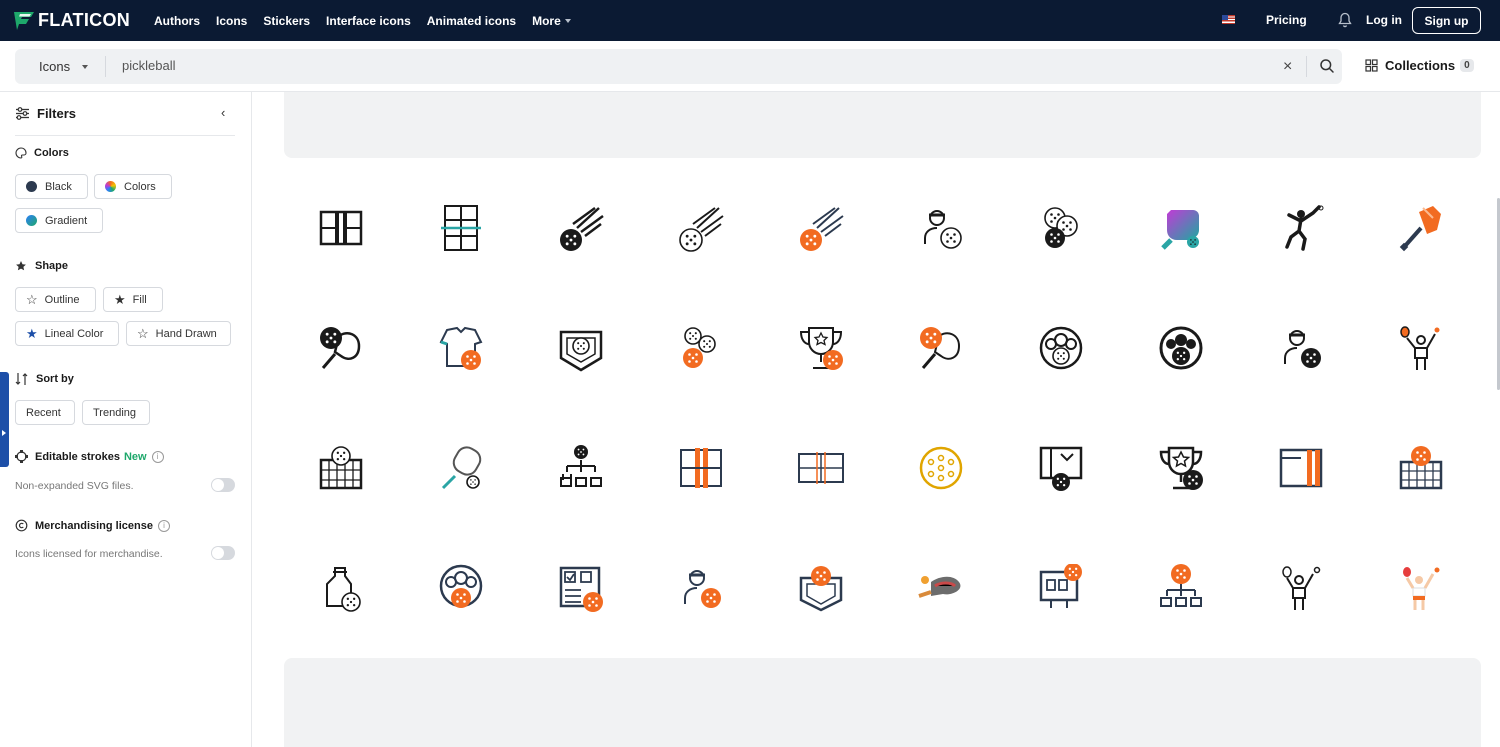 This screenshot has width=1500, height=747. I want to click on court-lines-icon, so click(461, 228).